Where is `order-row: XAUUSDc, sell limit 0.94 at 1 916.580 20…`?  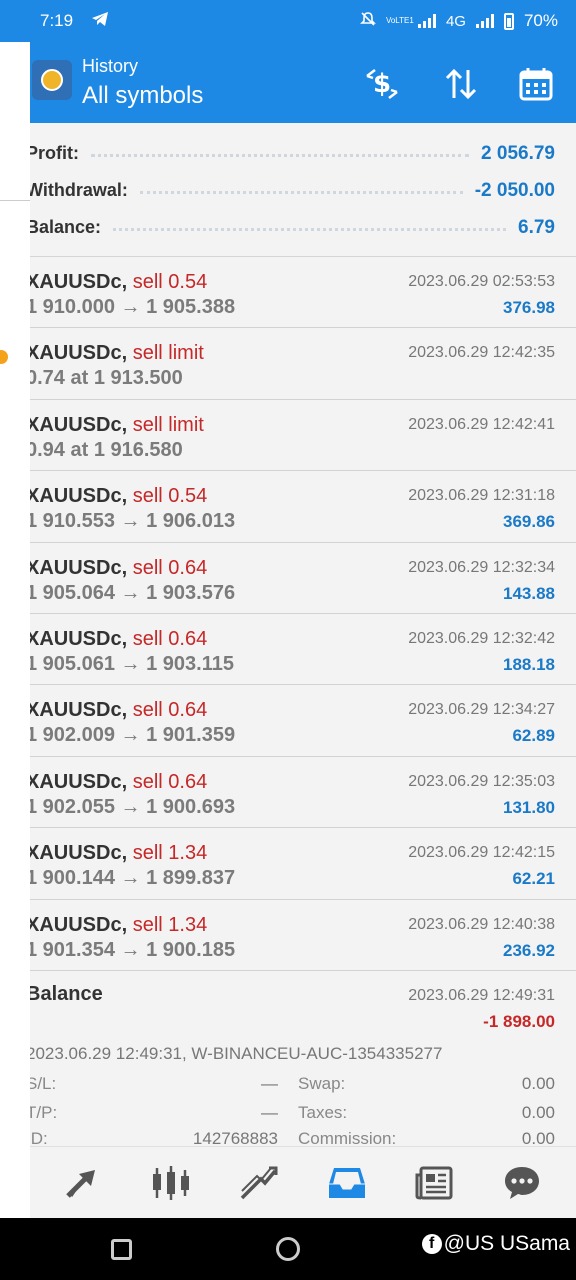
order-row: XAUUSDc, sell limit 0.94 at 1 916.580 20… is located at coordinates (303, 436).